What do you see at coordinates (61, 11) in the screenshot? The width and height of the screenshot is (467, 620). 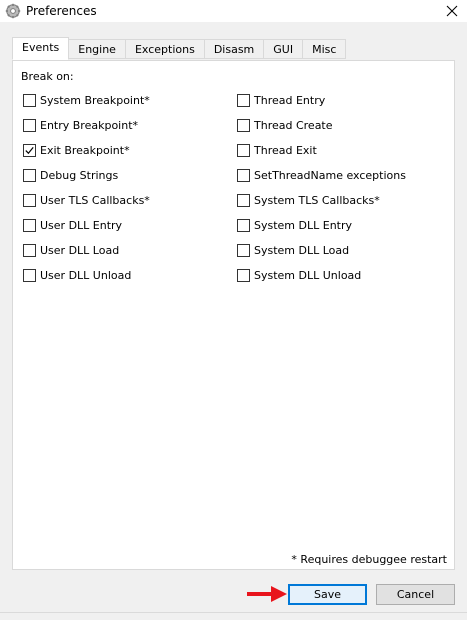 I see `window-title: Preferences` at bounding box center [61, 11].